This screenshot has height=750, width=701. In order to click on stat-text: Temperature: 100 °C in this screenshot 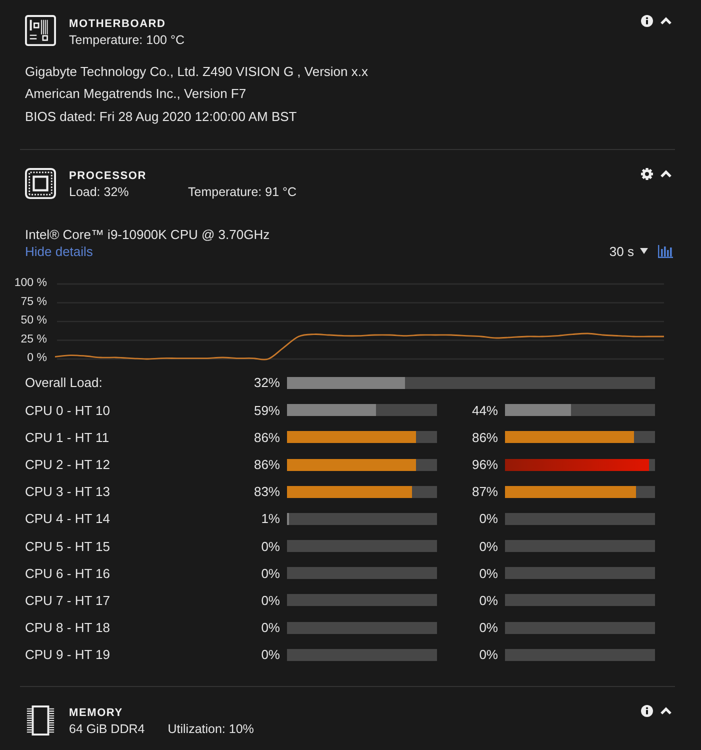, I will do `click(126, 40)`.